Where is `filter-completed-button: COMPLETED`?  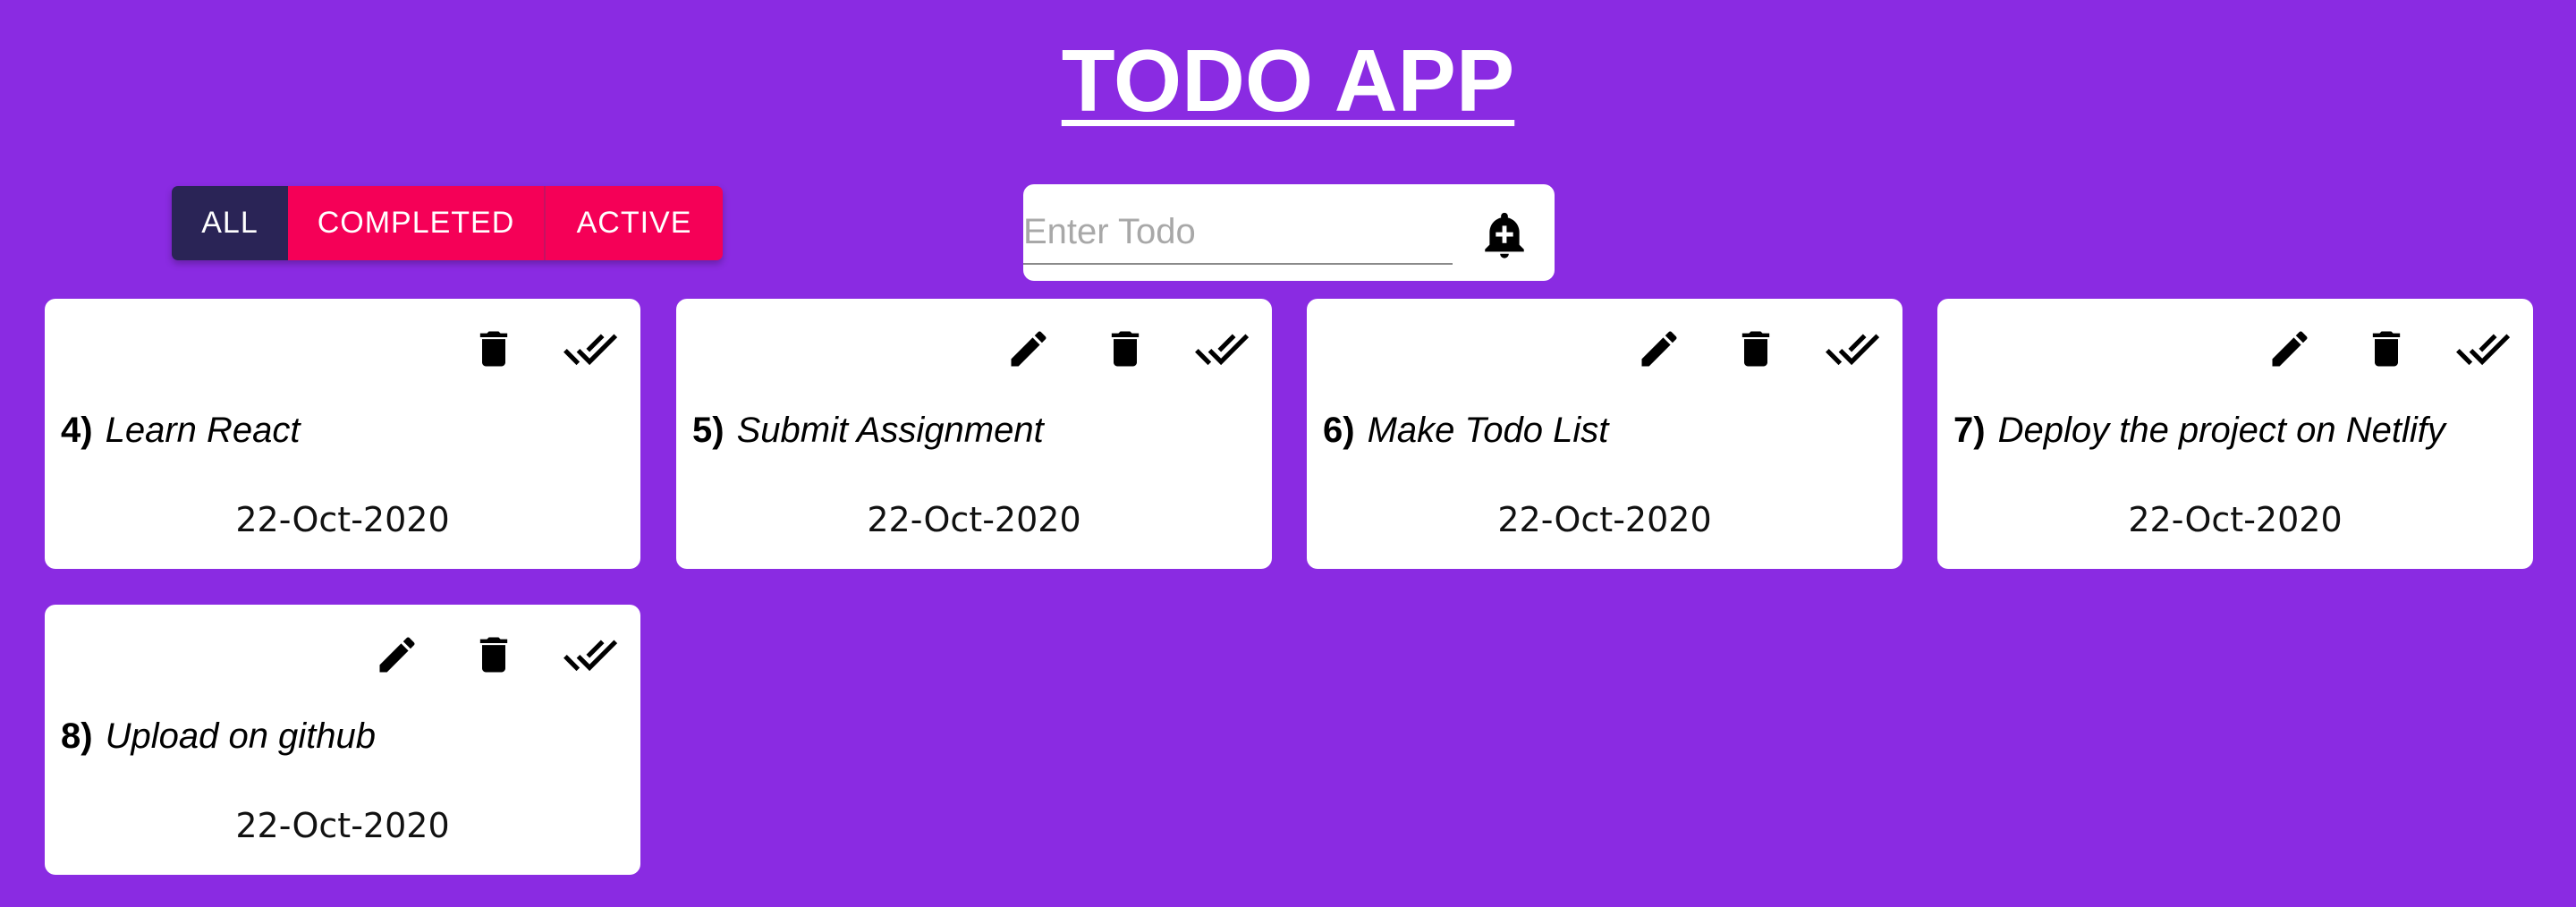
filter-completed-button: COMPLETED is located at coordinates (417, 223).